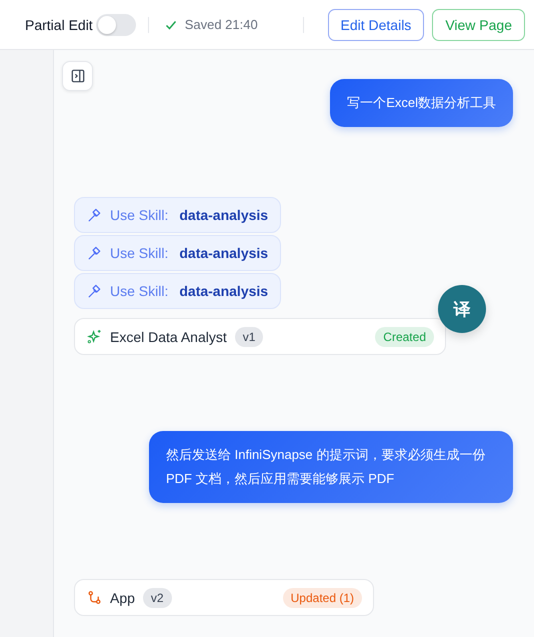 The height and width of the screenshot is (637, 534). Describe the element at coordinates (221, 24) in the screenshot. I see `save-status: Saved 21:40` at that location.